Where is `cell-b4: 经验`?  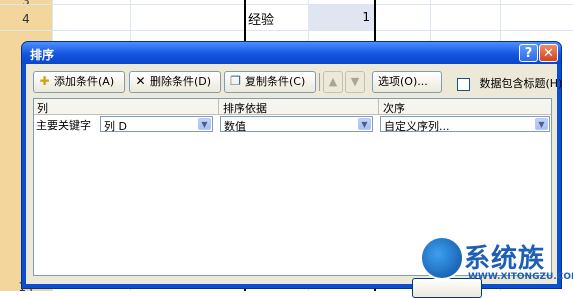
cell-b4: 经验 is located at coordinates (277, 17).